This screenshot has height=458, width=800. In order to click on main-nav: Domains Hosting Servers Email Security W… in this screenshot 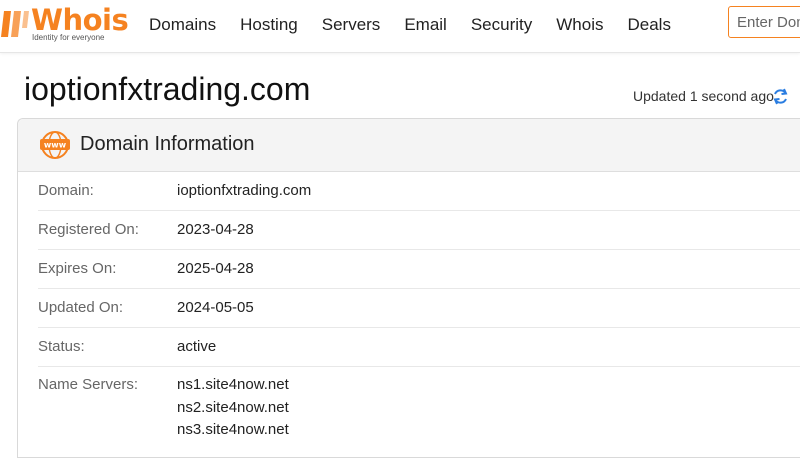, I will do `click(422, 25)`.